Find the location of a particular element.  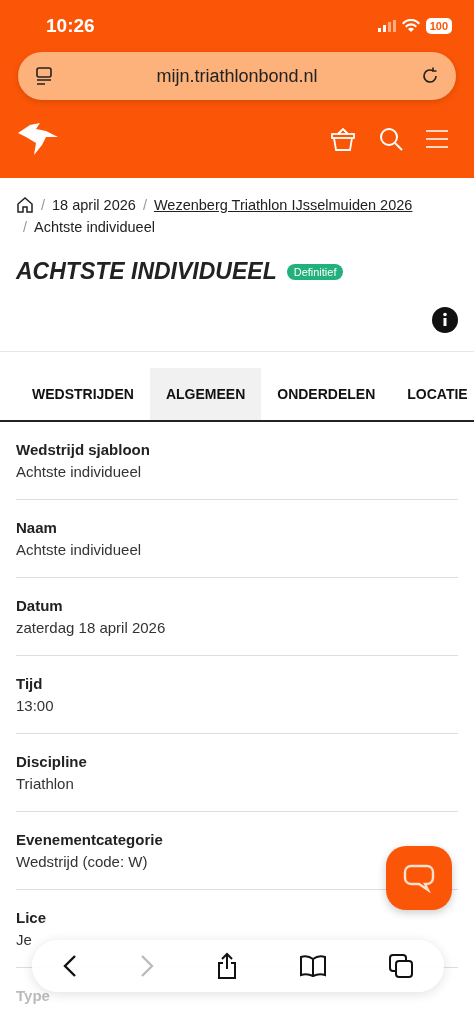

logo-icon is located at coordinates (38, 139).